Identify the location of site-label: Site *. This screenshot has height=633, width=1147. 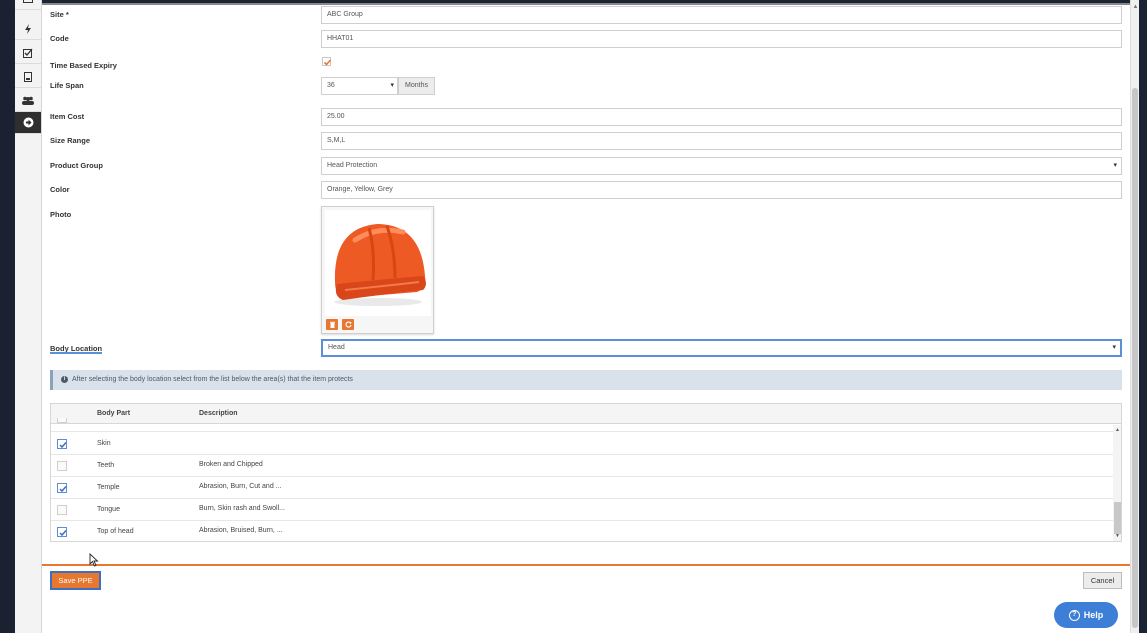
(59, 14).